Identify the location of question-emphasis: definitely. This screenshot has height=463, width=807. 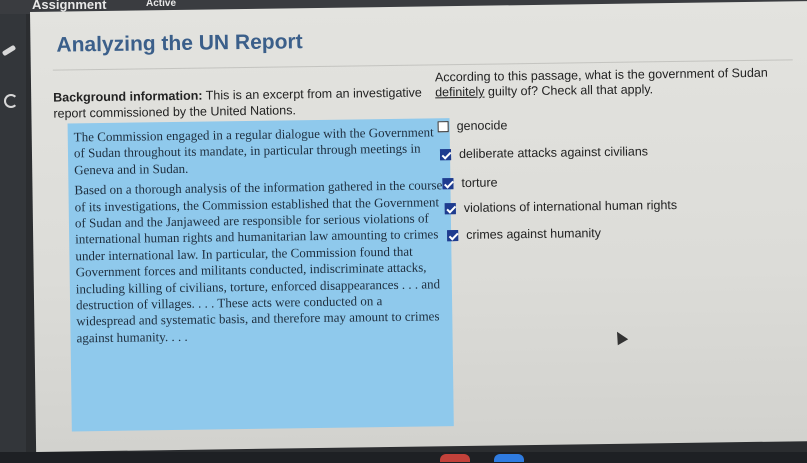
(460, 92).